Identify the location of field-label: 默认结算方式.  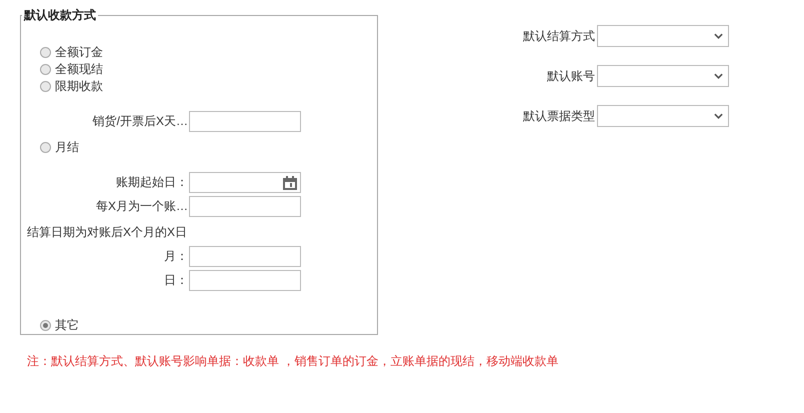
(558, 36).